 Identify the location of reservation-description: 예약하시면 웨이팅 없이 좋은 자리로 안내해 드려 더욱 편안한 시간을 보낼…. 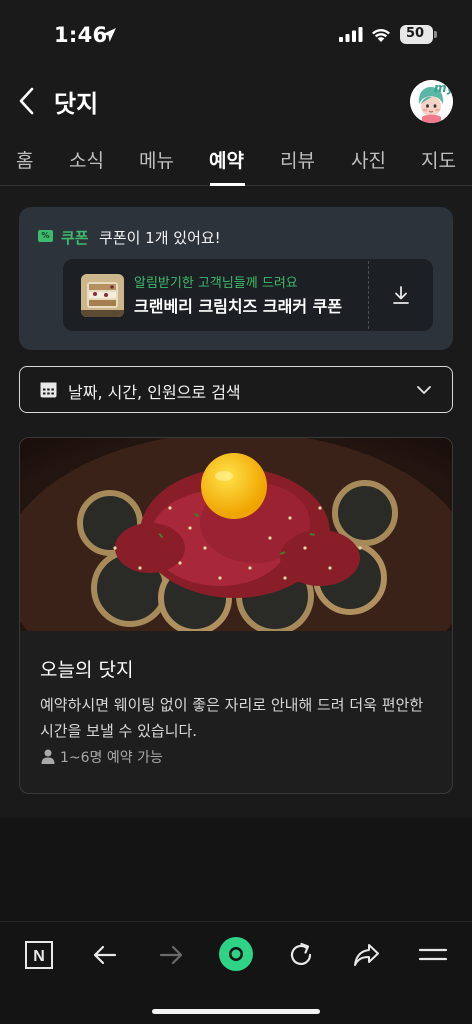
(232, 718).